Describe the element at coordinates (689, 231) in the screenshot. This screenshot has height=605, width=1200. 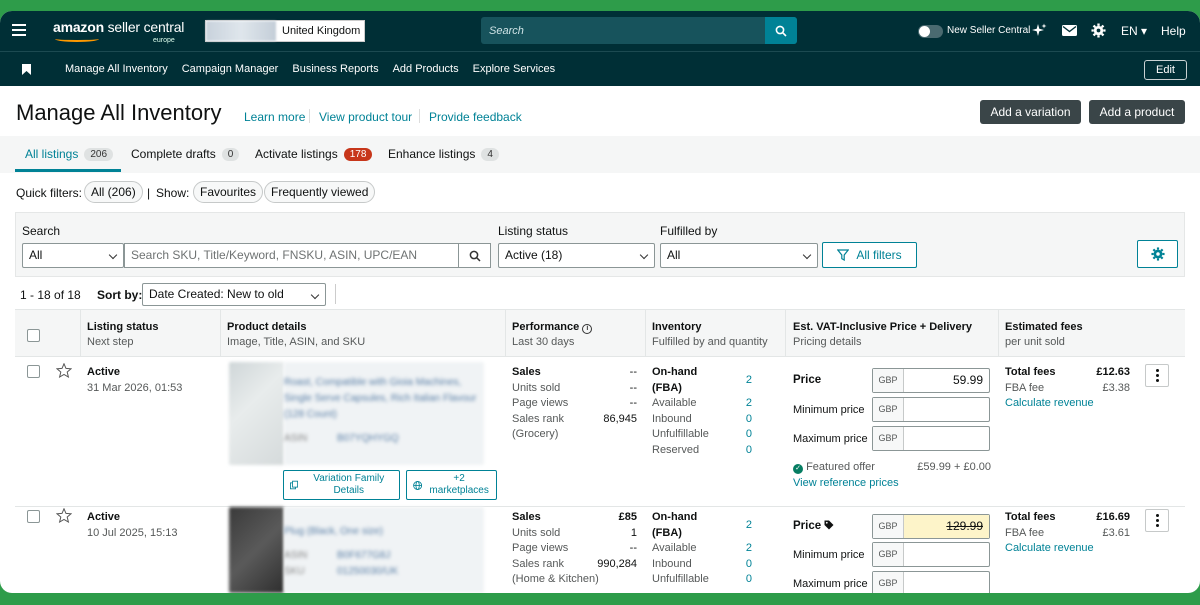
I see `fulfilled-by-label: Fulfilled by` at that location.